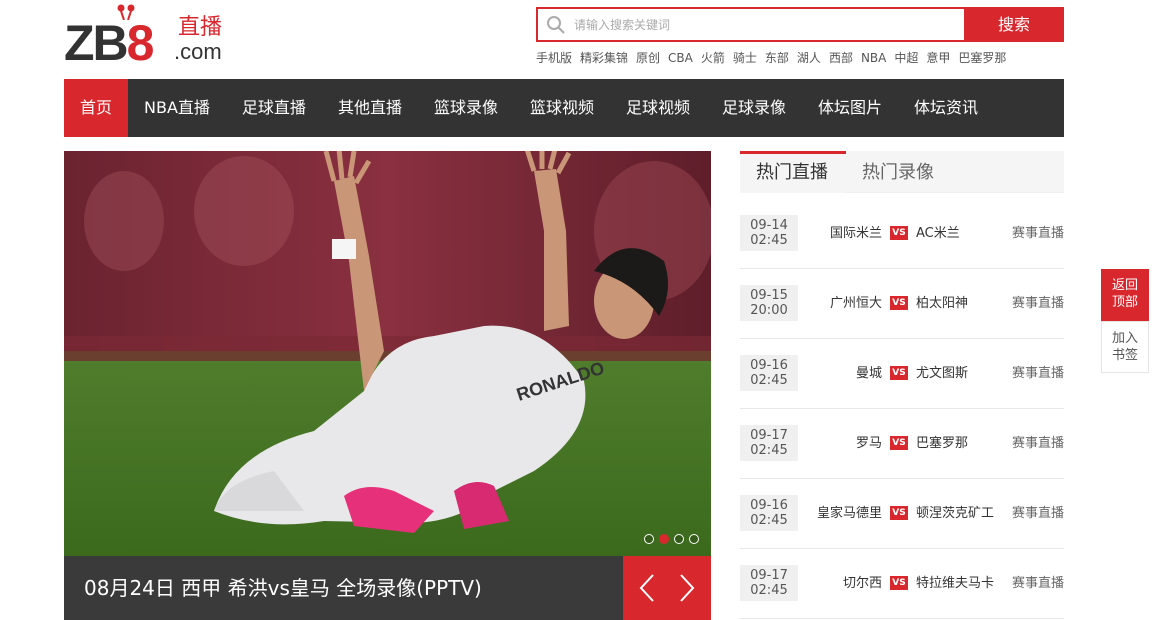 The image size is (1152, 620). Describe the element at coordinates (942, 371) in the screenshot. I see `away-team: 尤文图斯` at that location.